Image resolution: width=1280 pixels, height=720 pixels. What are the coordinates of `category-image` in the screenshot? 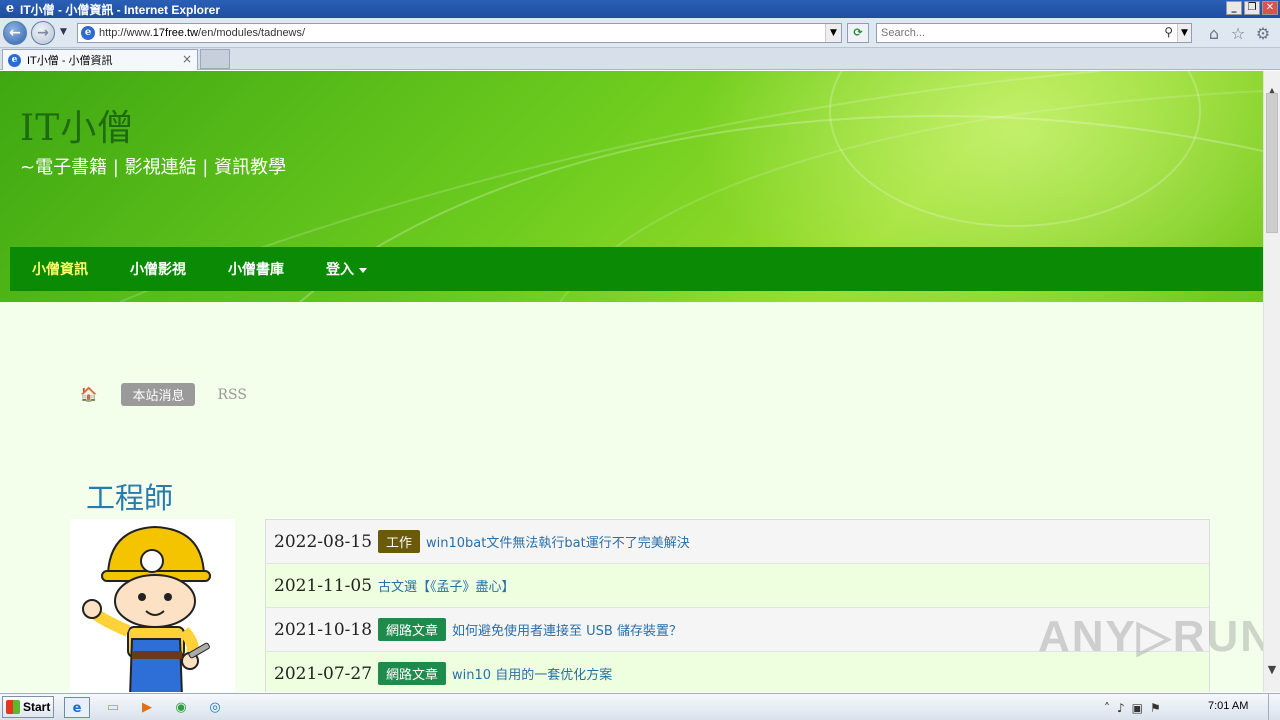 It's located at (152, 605).